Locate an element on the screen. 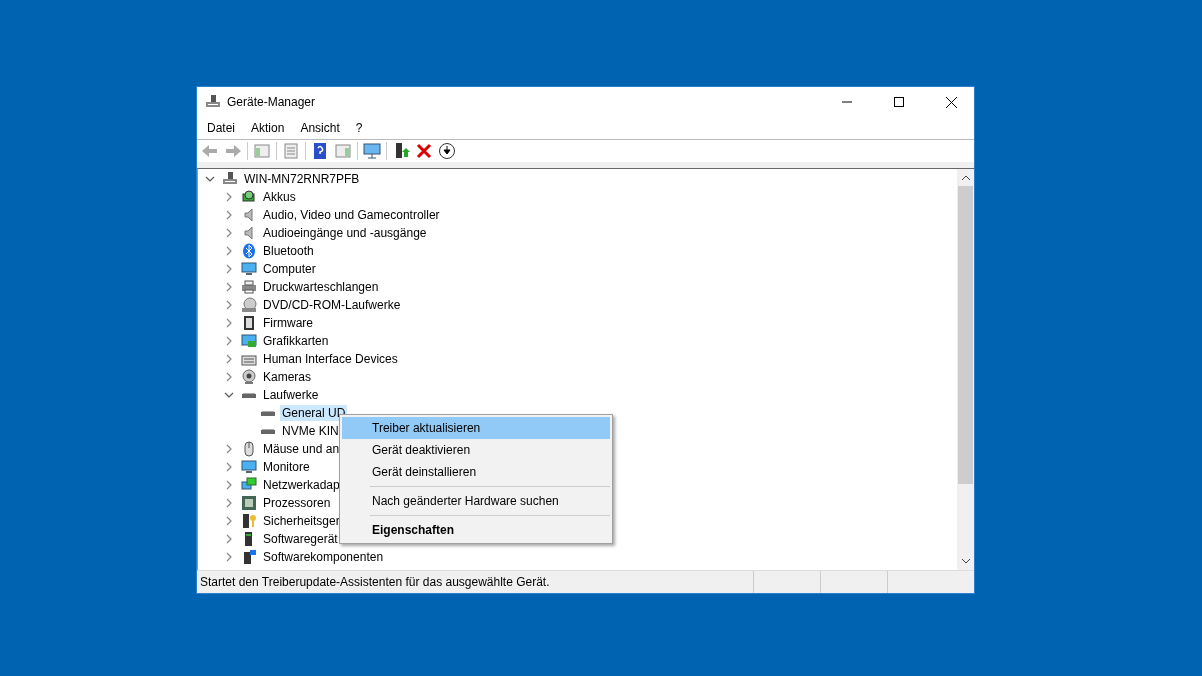 Image resolution: width=1202 pixels, height=676 pixels. maximize-icon is located at coordinates (899, 102).